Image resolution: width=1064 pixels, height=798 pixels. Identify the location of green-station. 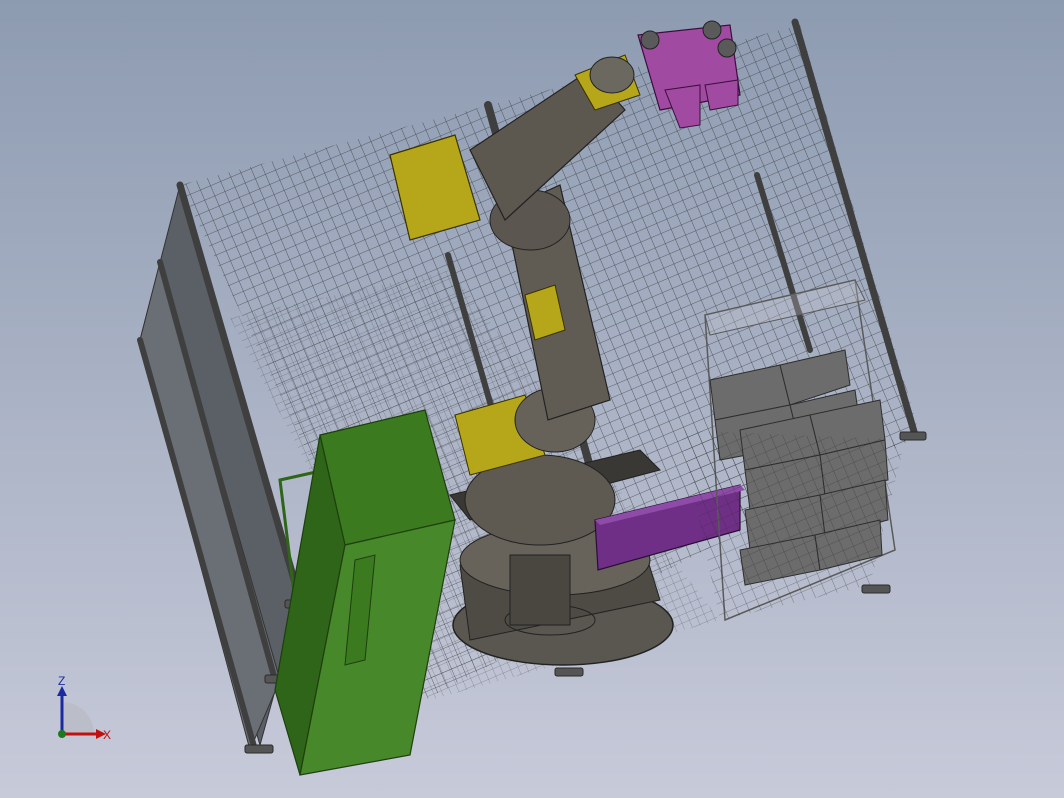
(365, 592).